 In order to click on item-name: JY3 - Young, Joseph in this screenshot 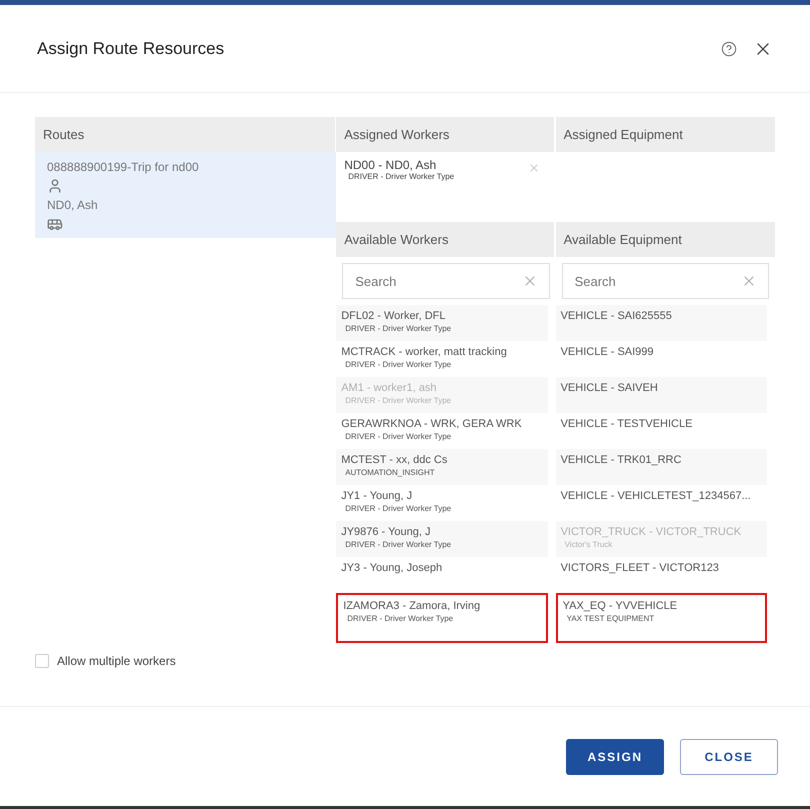, I will do `click(392, 568)`.